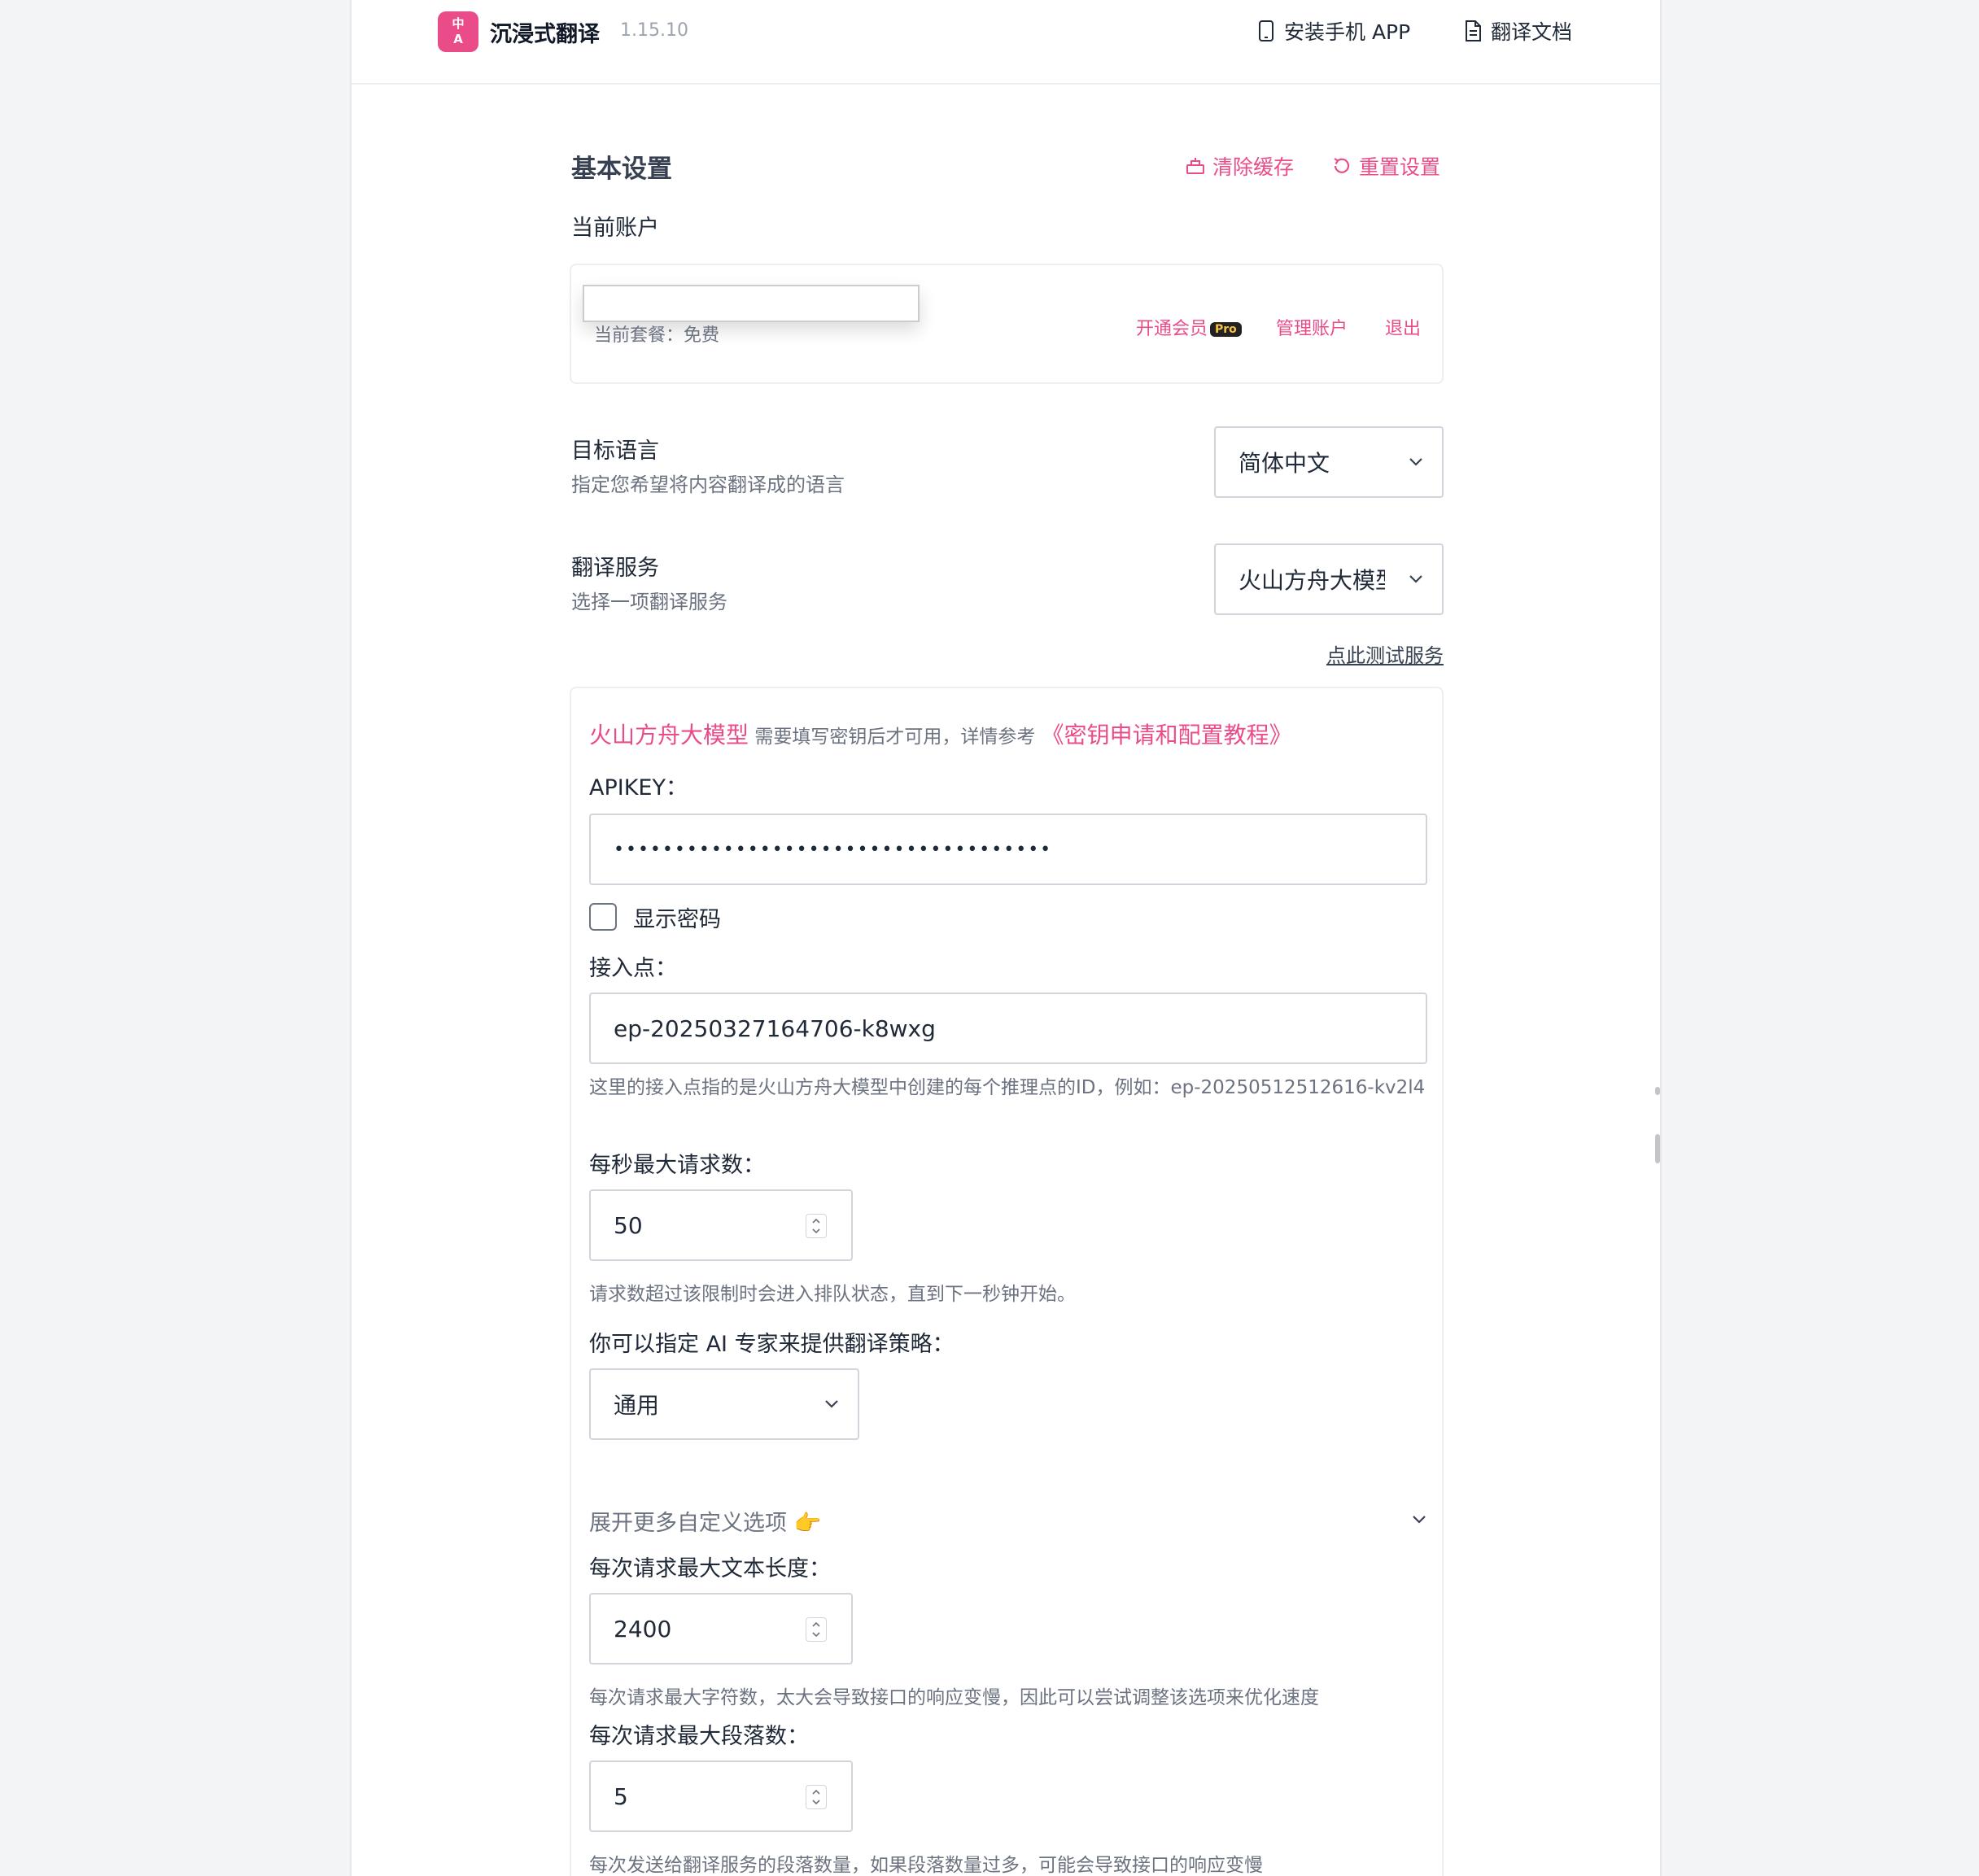 Image resolution: width=1979 pixels, height=1876 pixels. What do you see at coordinates (1400, 167) in the screenshot?
I see `reset-settings-label: 重置设置` at bounding box center [1400, 167].